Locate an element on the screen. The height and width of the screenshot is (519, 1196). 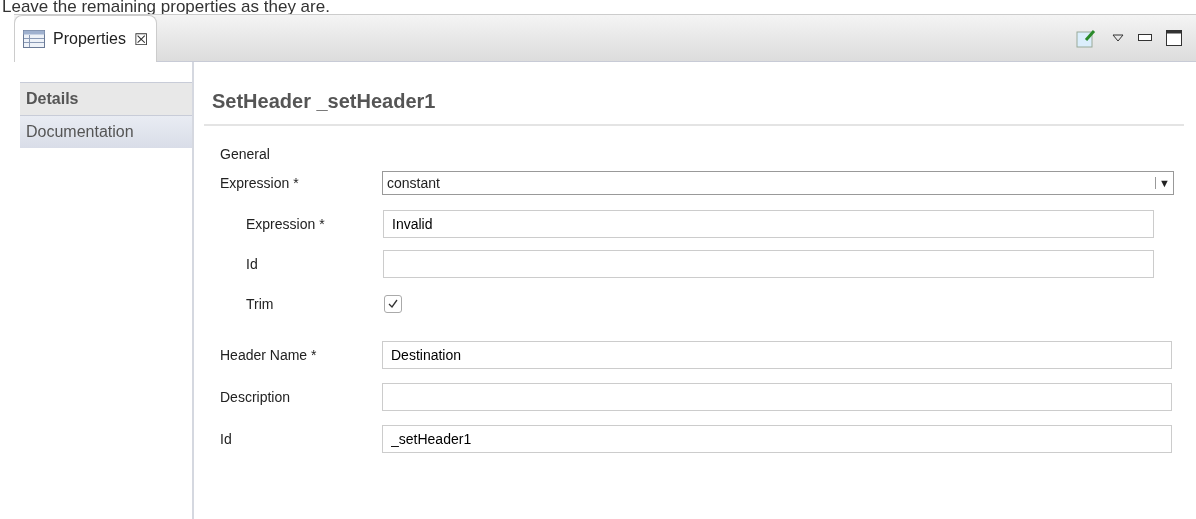
close-icon: ☒ is located at coordinates (140, 39).